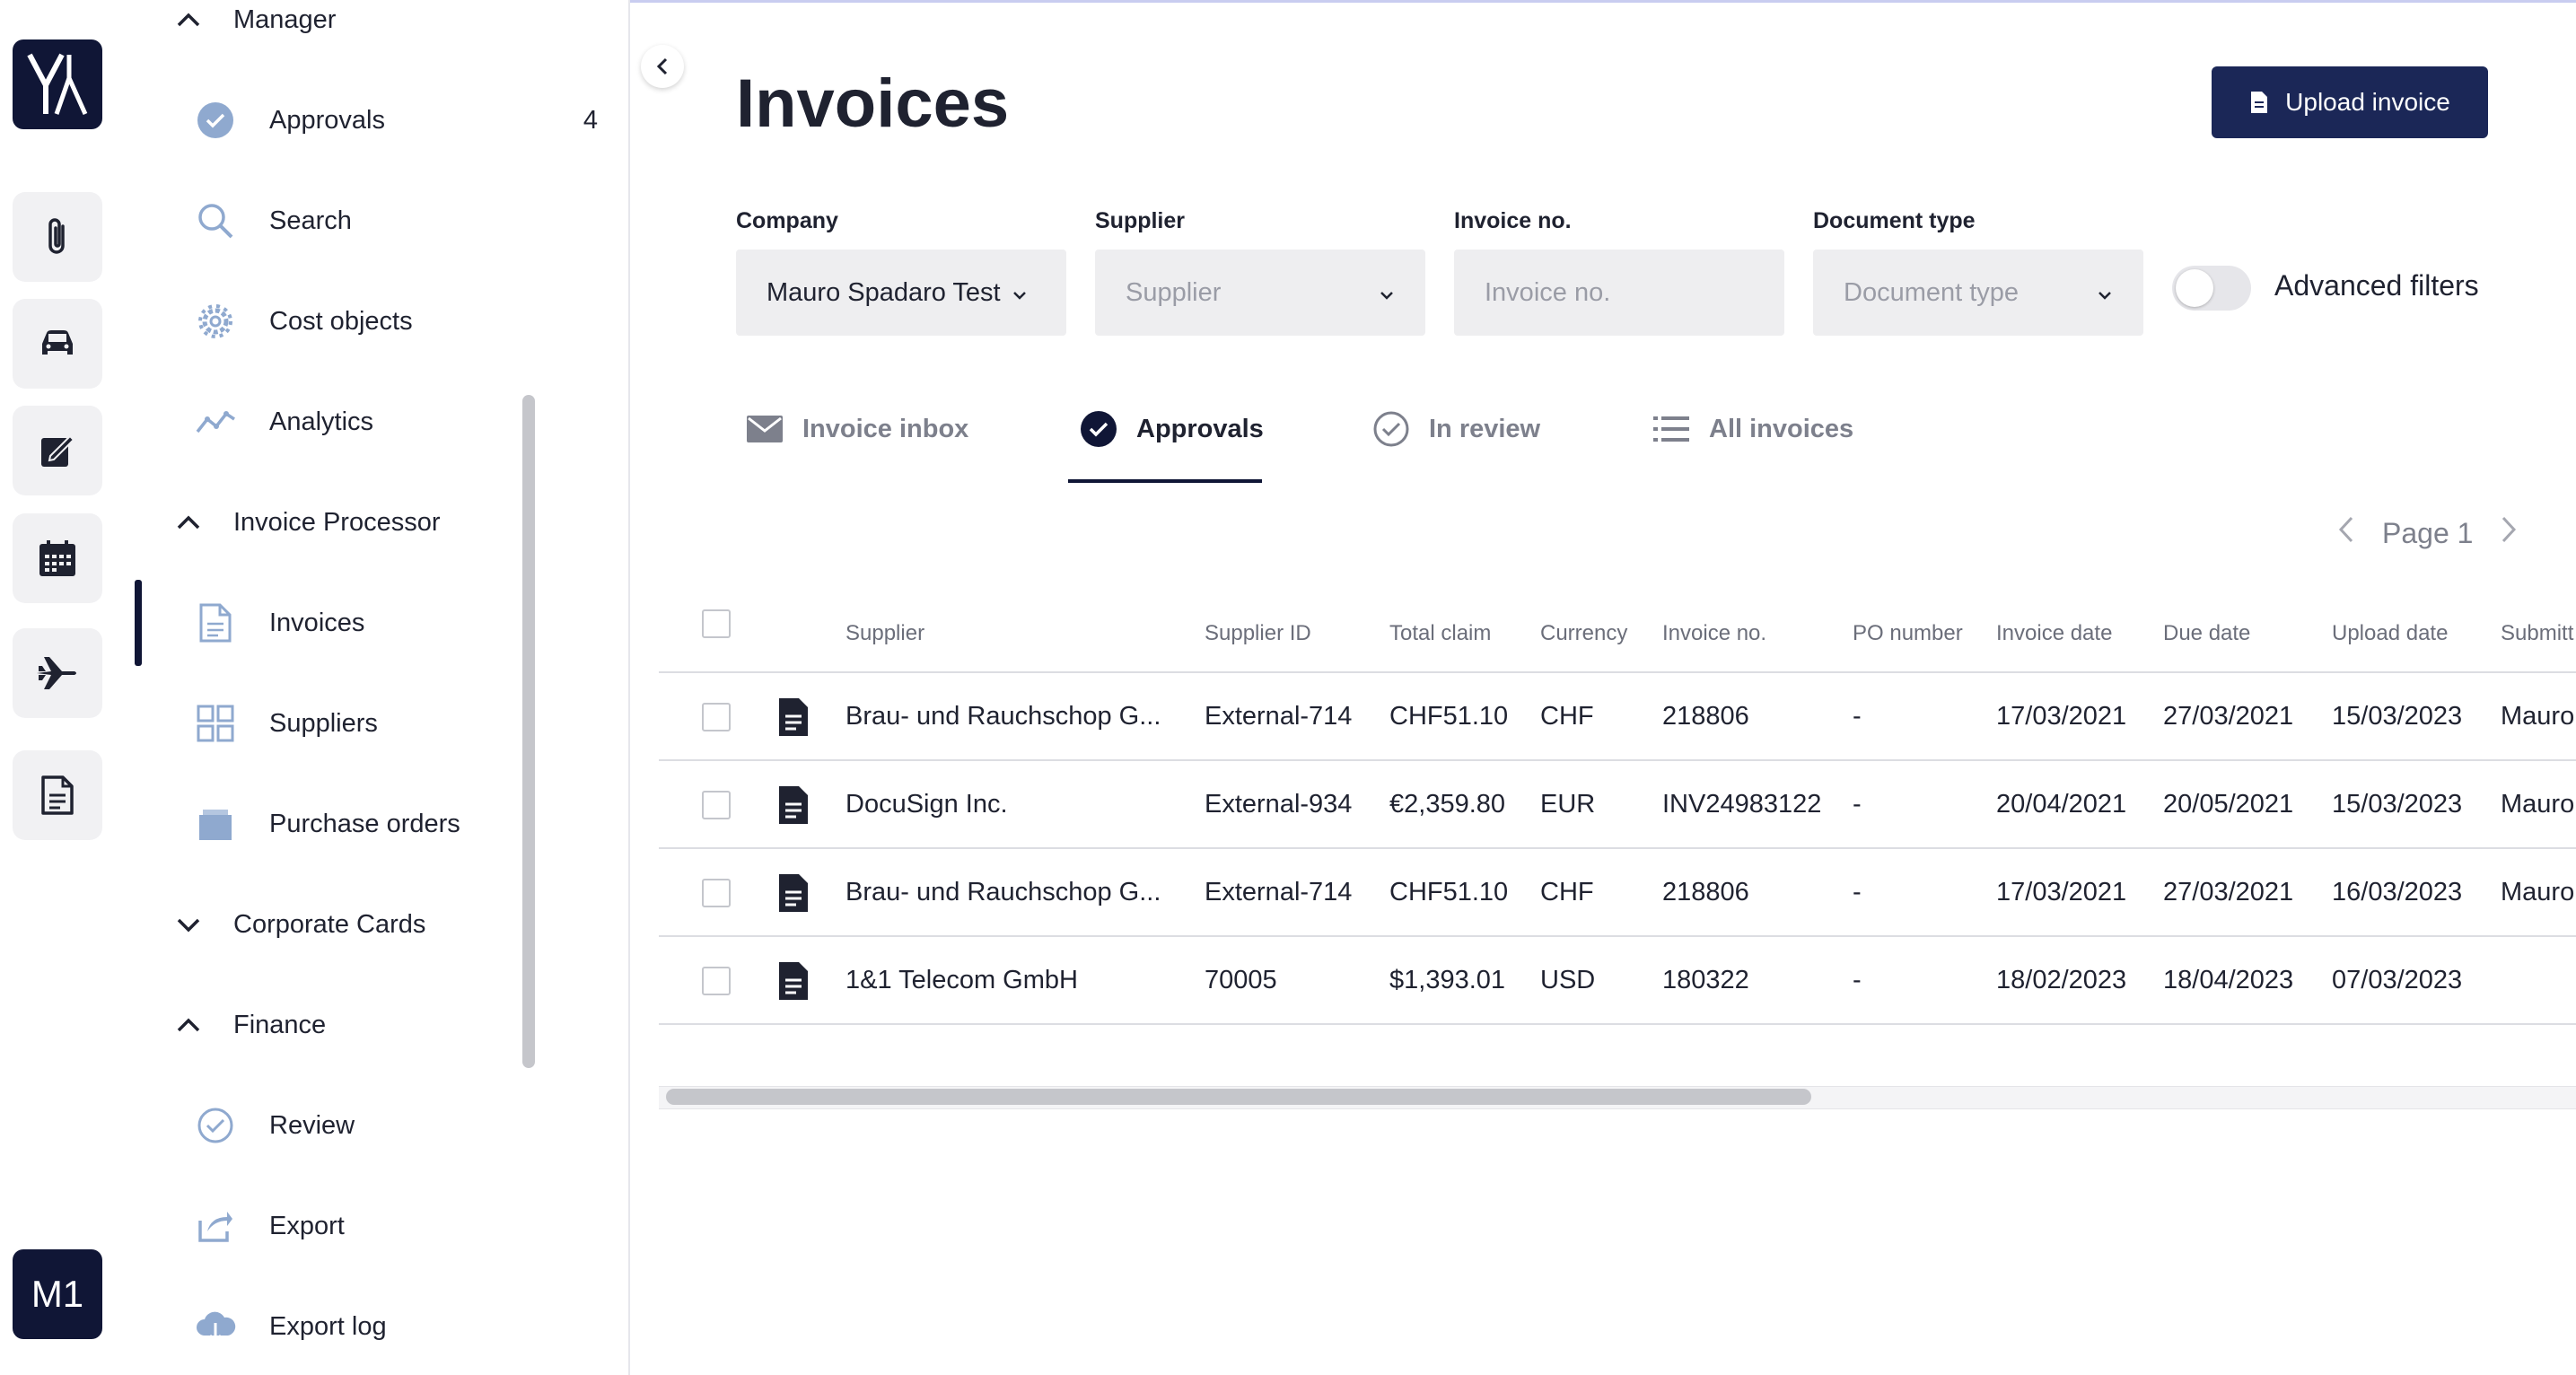 The image size is (2576, 1375). I want to click on section-label: Finance, so click(280, 1024).